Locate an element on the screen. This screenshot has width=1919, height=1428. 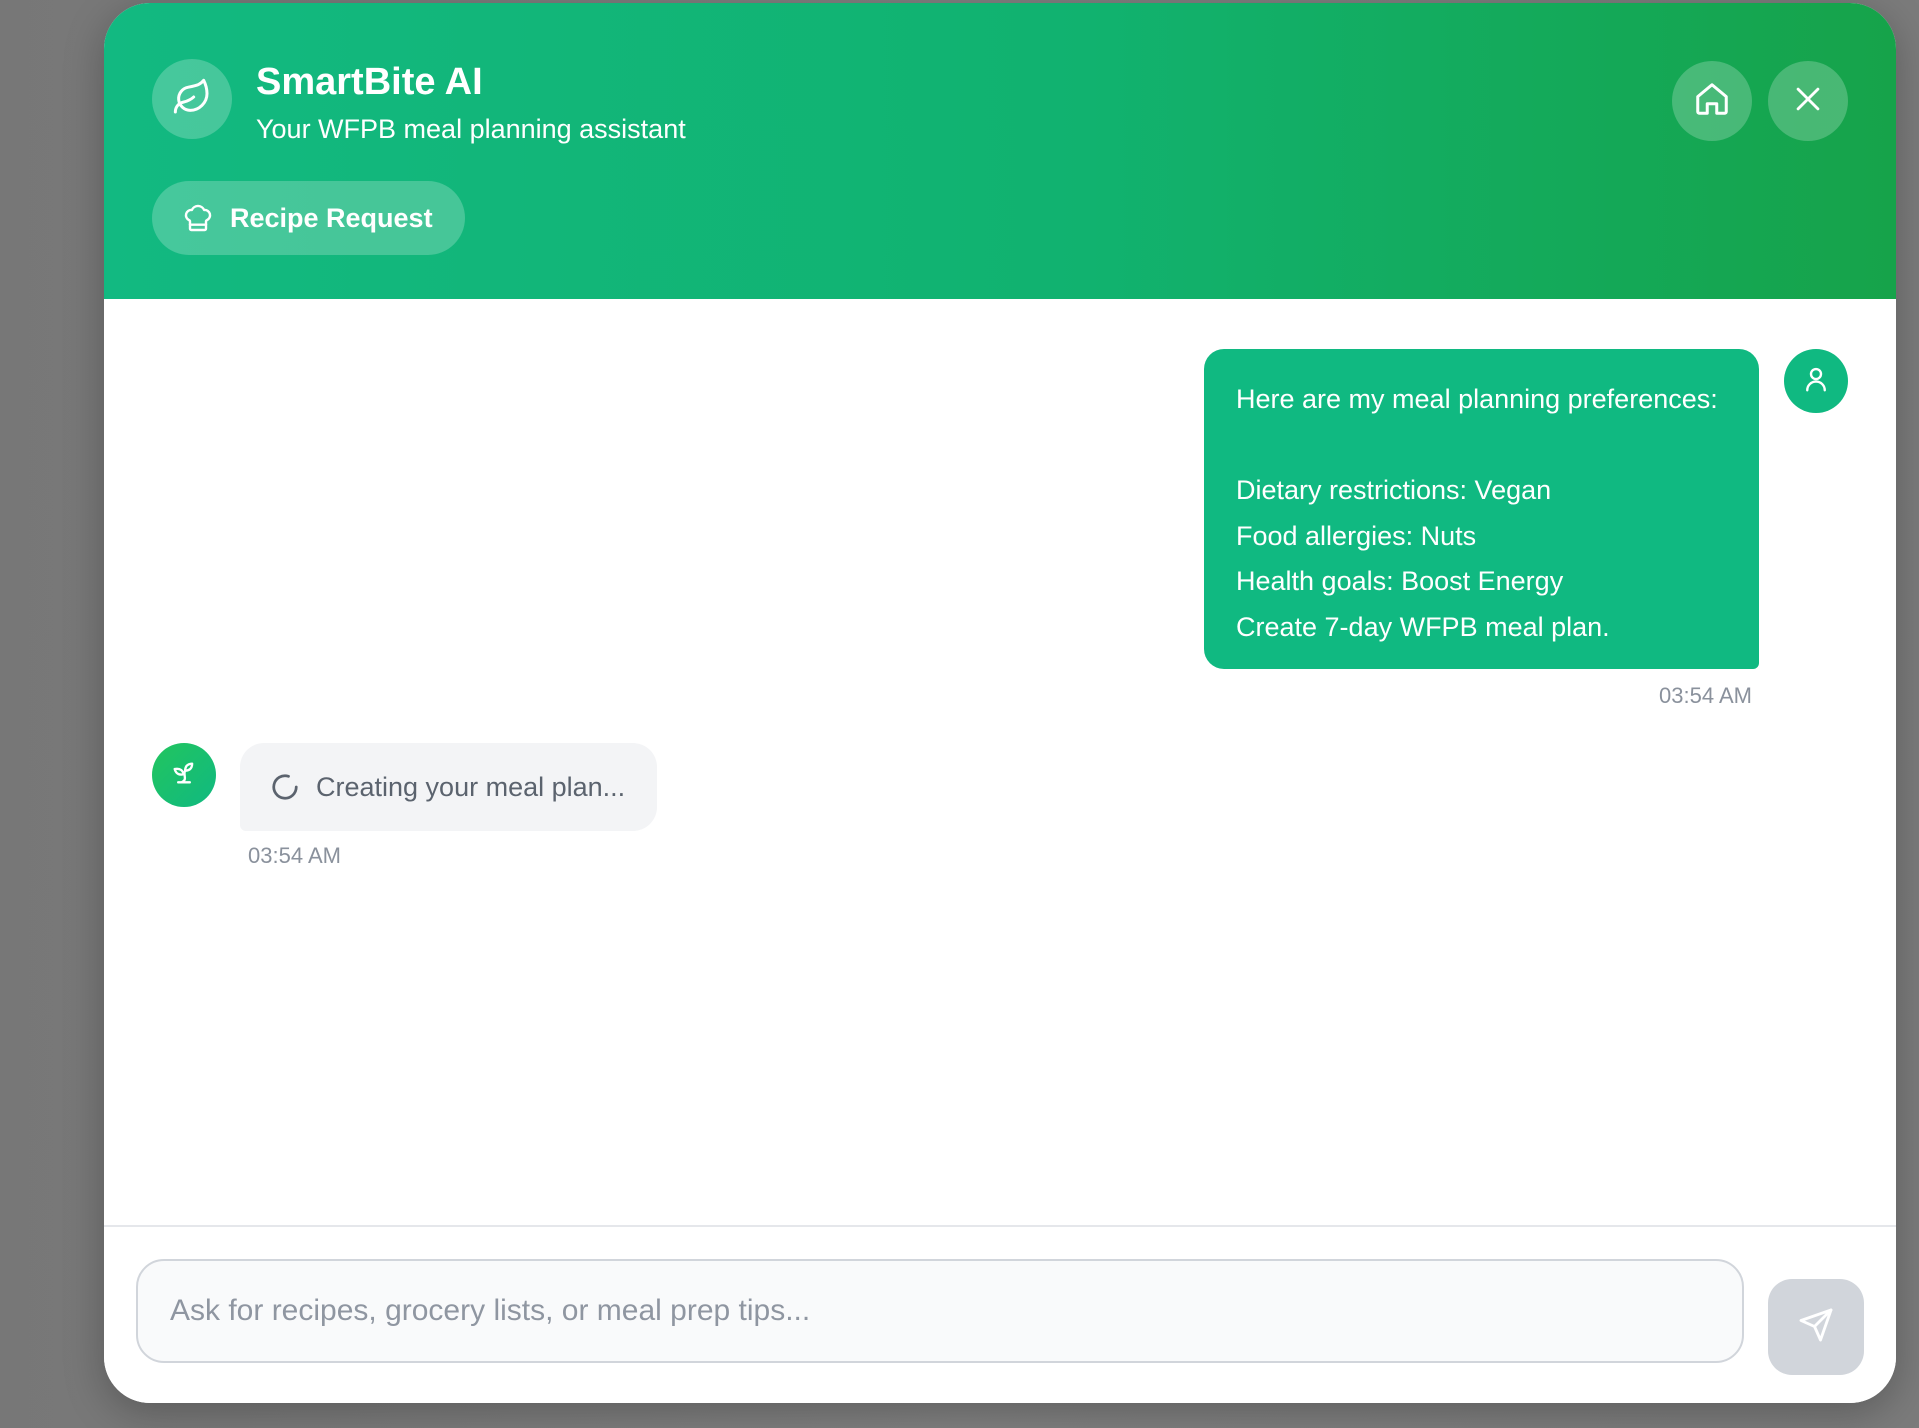
message-input is located at coordinates (940, 1311).